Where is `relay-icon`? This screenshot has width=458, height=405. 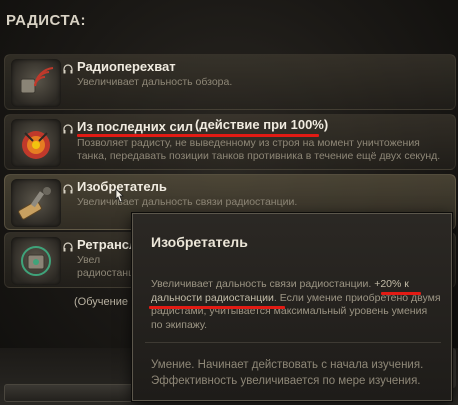
relay-icon is located at coordinates (36, 261).